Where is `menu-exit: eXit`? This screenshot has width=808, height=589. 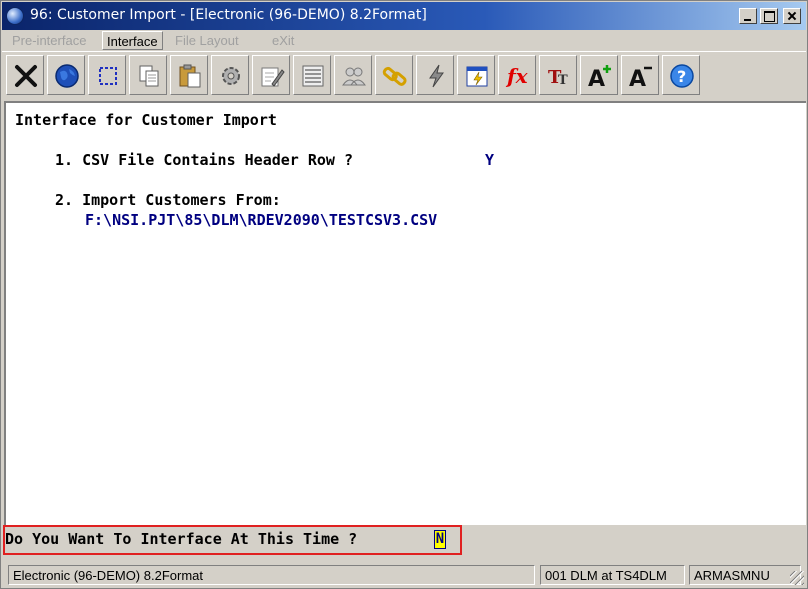
menu-exit: eXit is located at coordinates (283, 40).